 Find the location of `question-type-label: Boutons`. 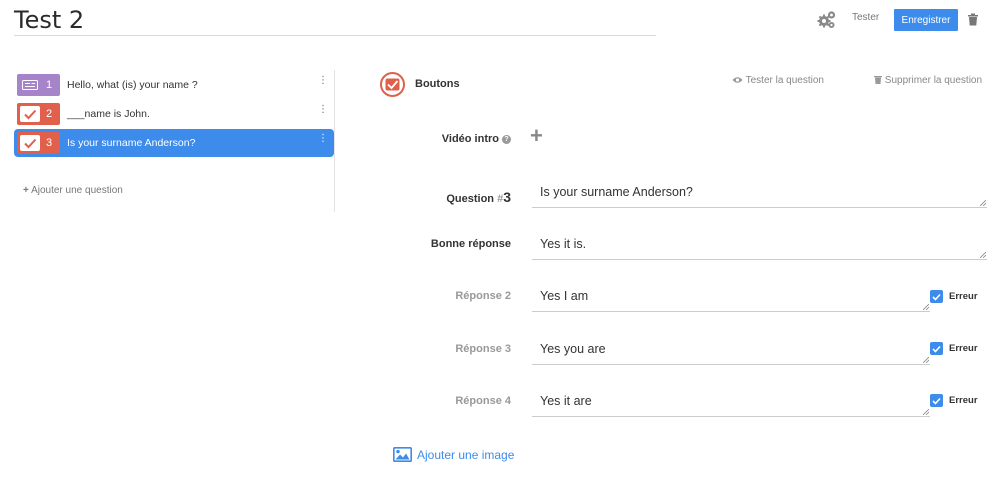

question-type-label: Boutons is located at coordinates (437, 84).